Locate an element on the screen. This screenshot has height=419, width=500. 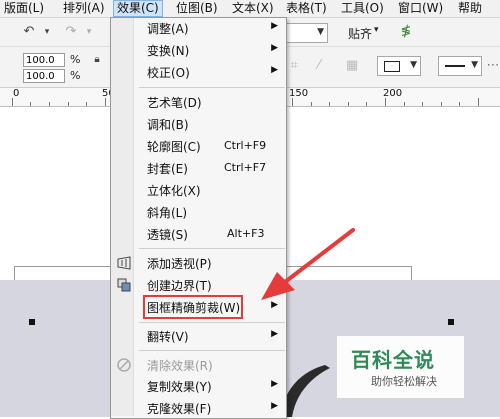
menu-item-label: 透镜(S) is located at coordinates (167, 235).